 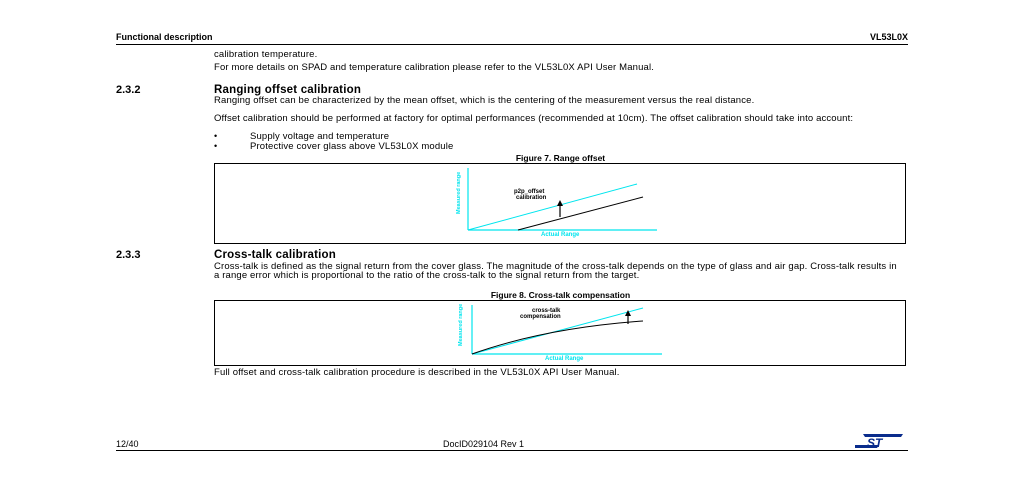 I want to click on arrow-up-icon, so click(x=560, y=203).